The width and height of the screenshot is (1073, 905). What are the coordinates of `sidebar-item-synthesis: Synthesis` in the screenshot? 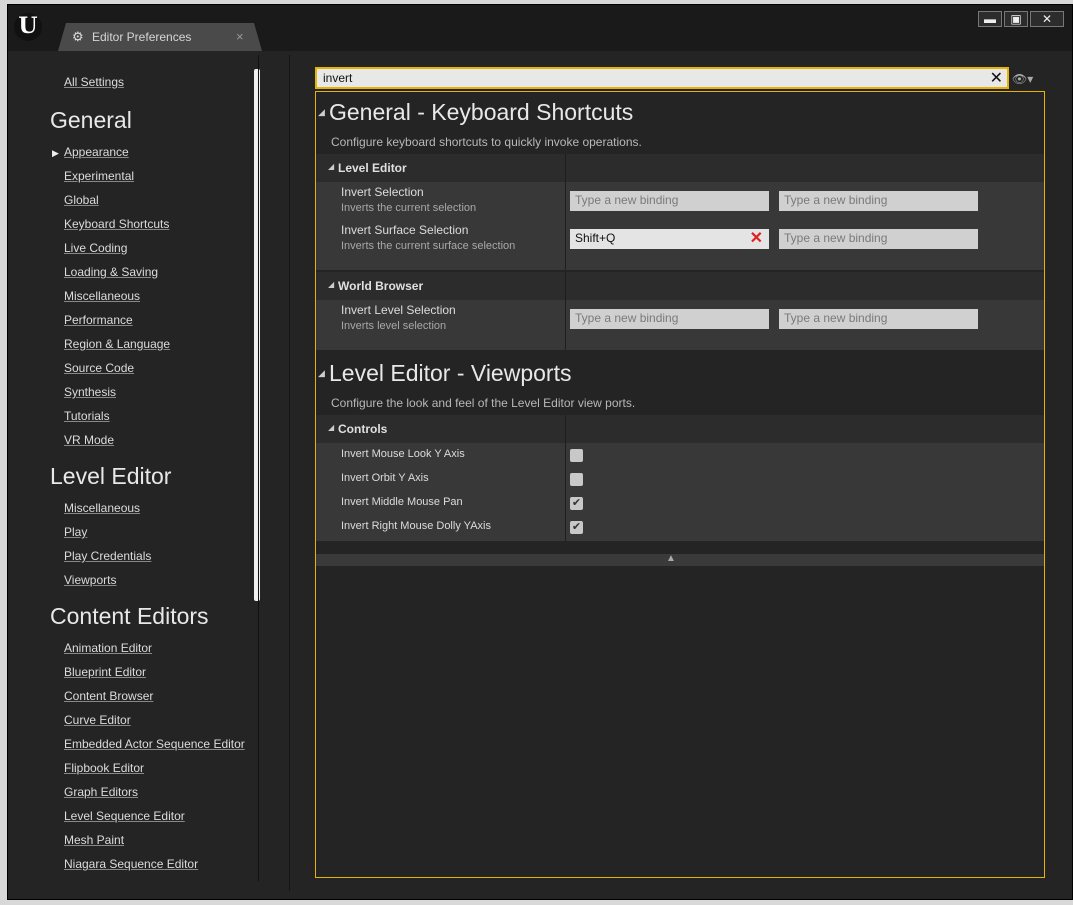 It's located at (90, 392).